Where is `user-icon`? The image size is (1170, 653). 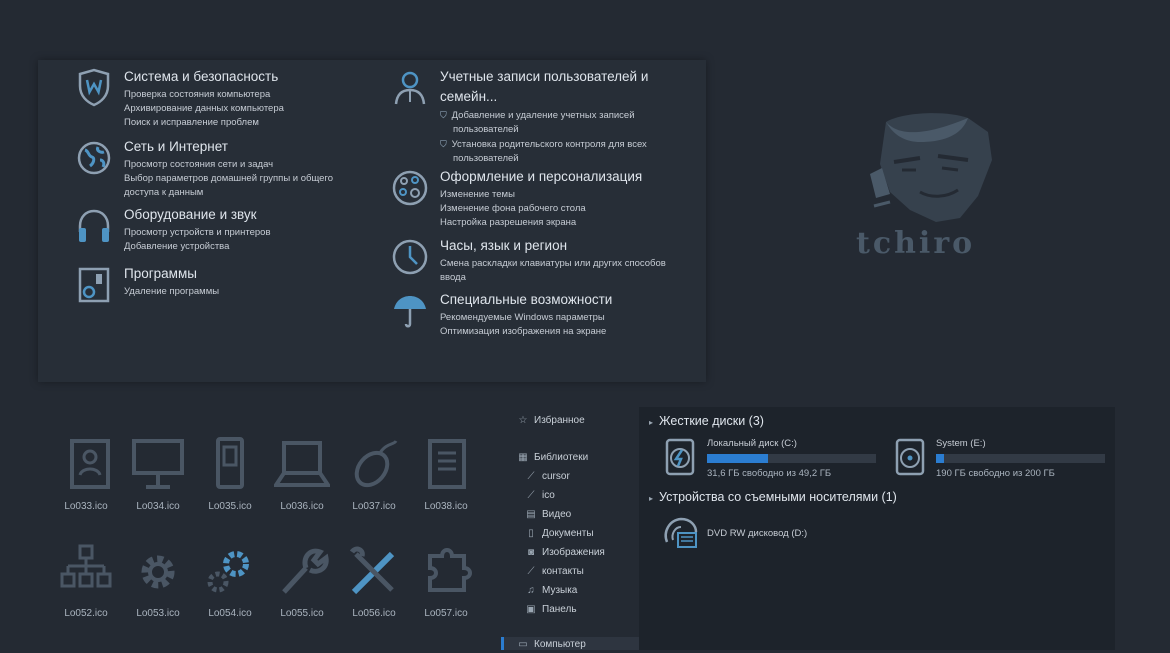
user-icon is located at coordinates (410, 88).